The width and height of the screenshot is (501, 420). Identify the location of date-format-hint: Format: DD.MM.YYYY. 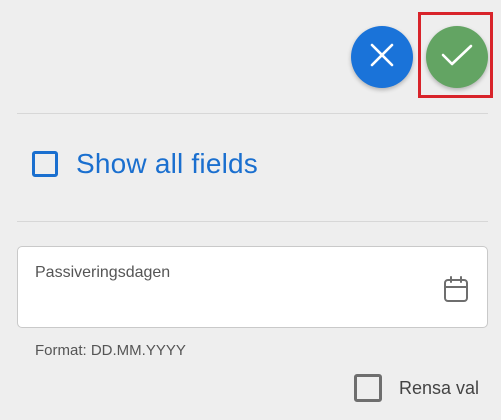
(110, 350).